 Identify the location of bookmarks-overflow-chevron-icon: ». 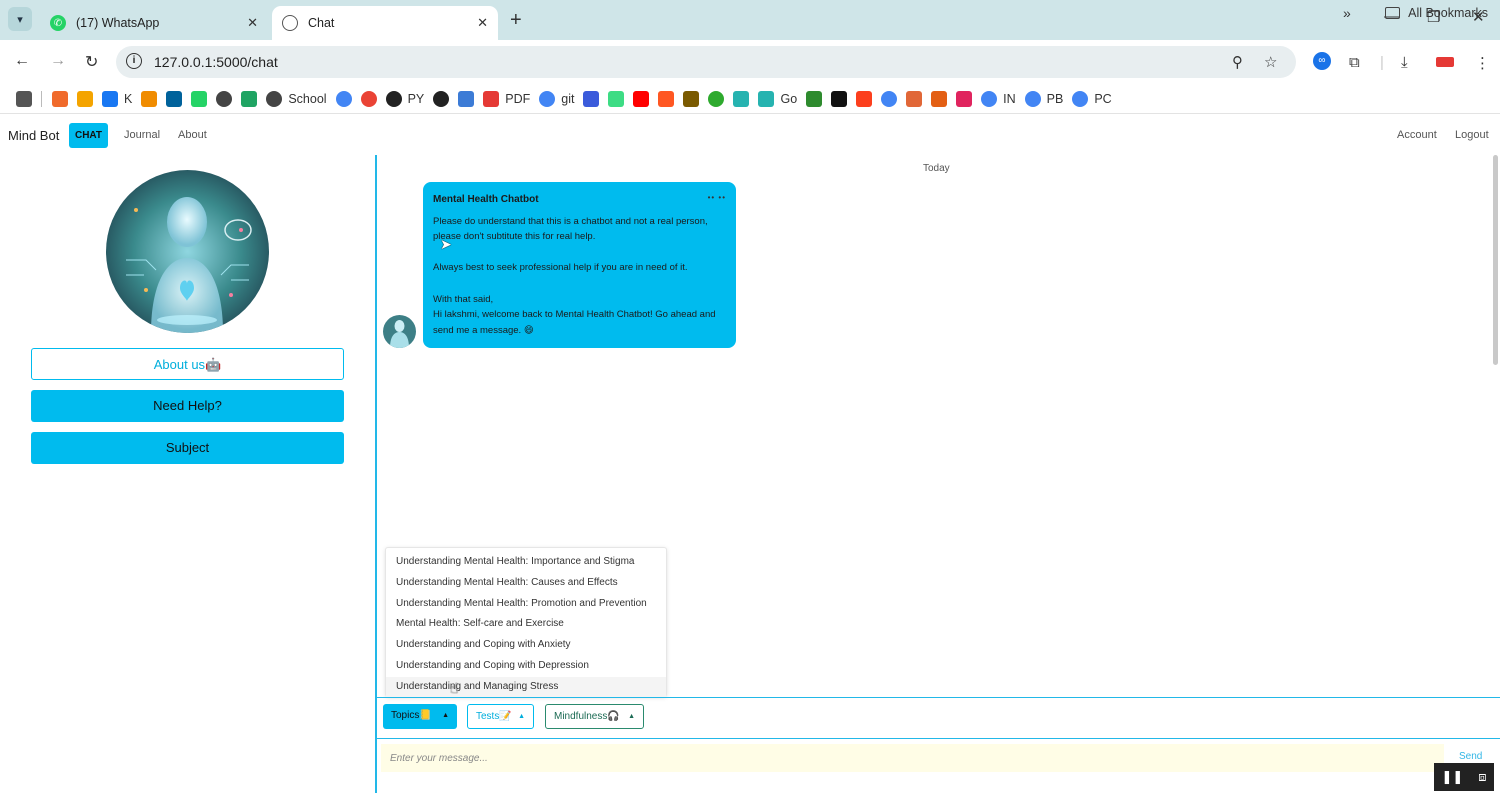
(1347, 13).